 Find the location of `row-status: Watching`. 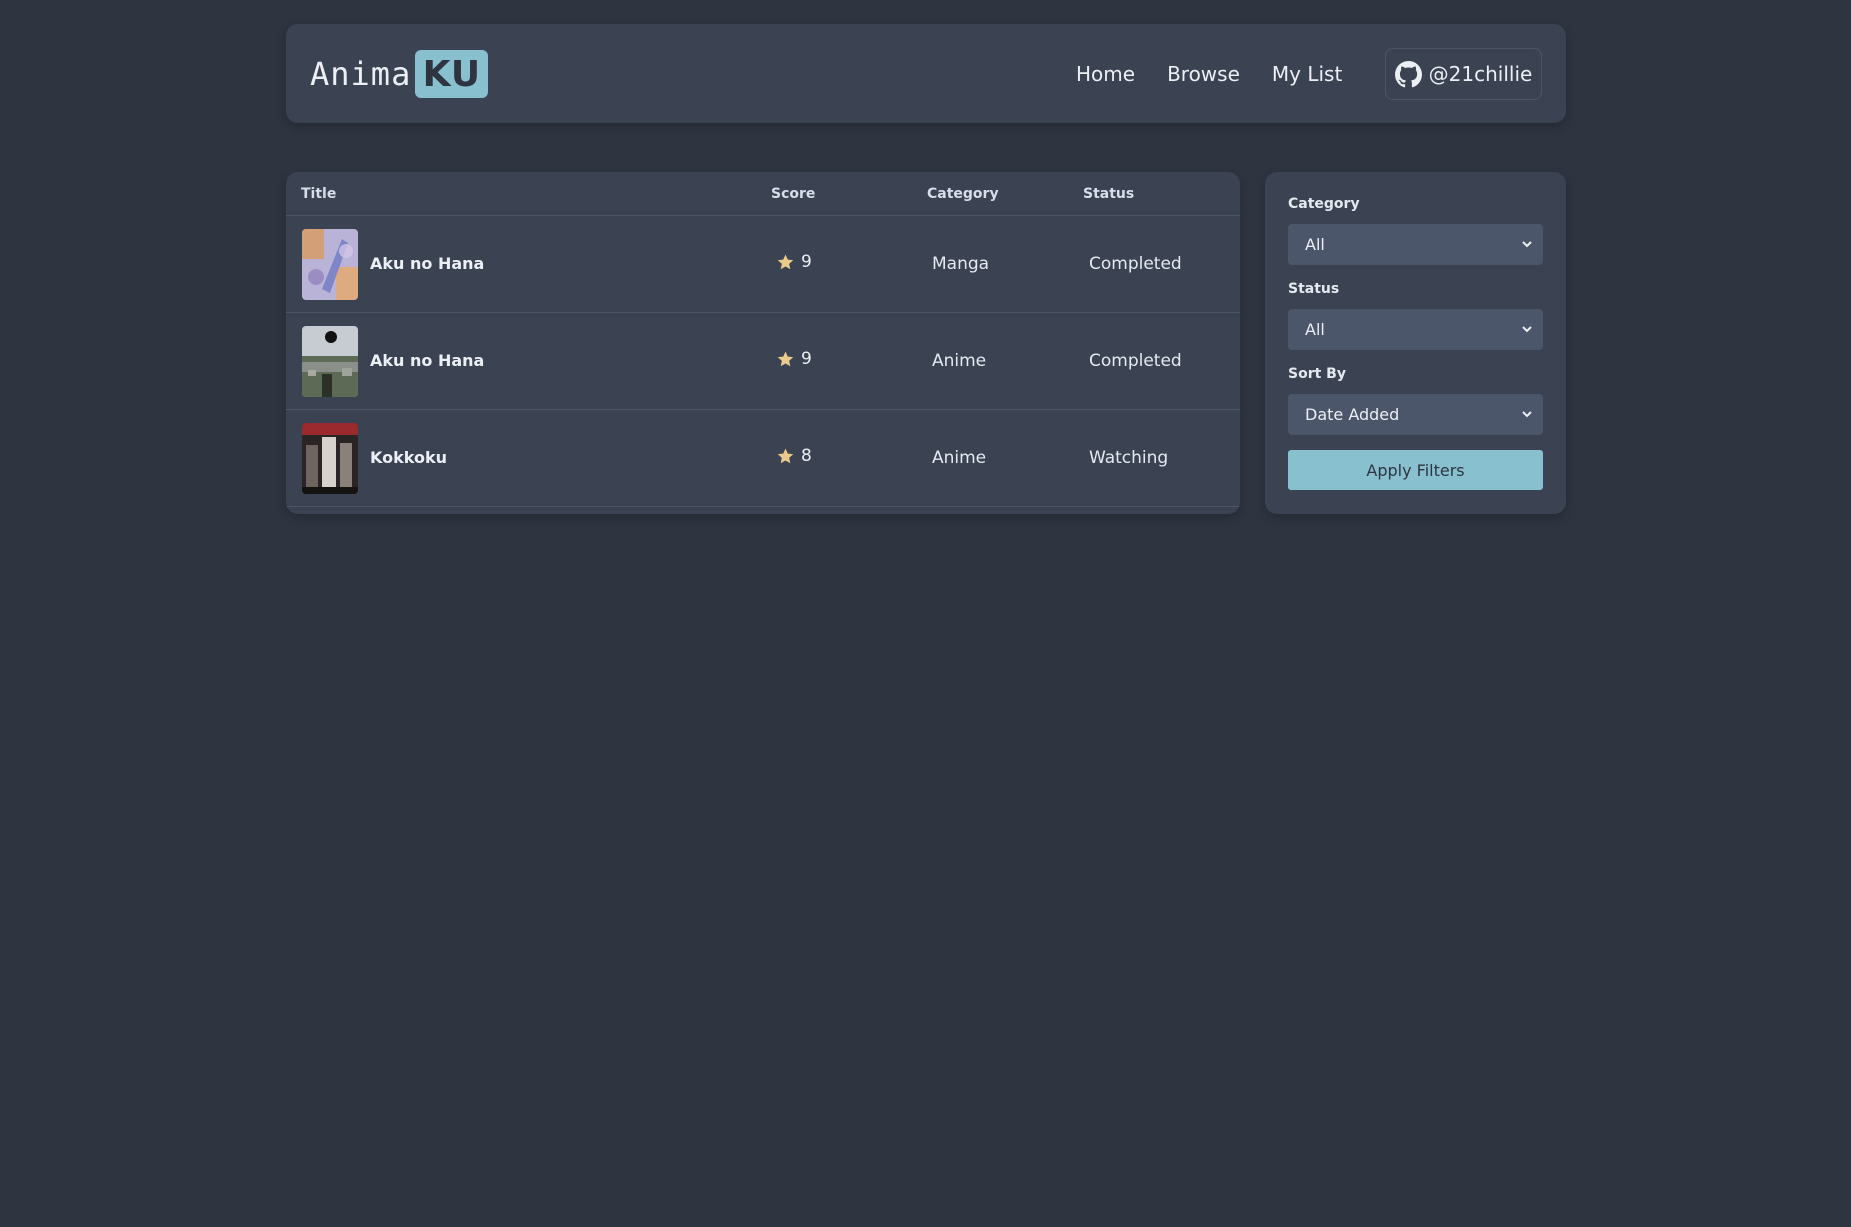

row-status: Watching is located at coordinates (1129, 458).